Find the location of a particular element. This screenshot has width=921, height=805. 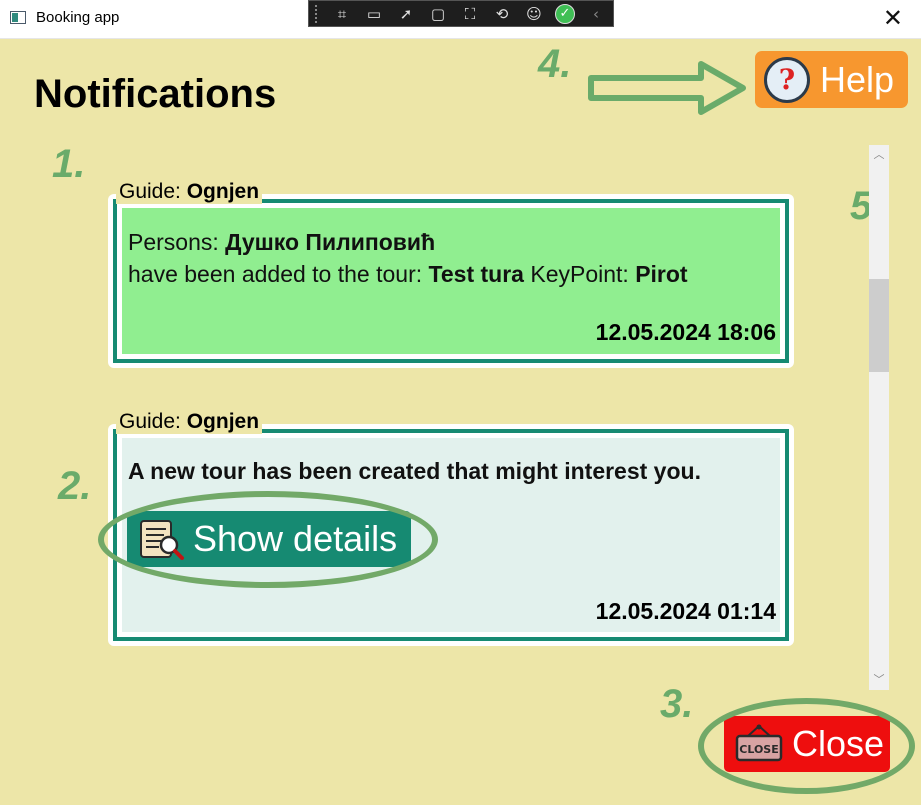

scroll-thumb is located at coordinates (879, 325).